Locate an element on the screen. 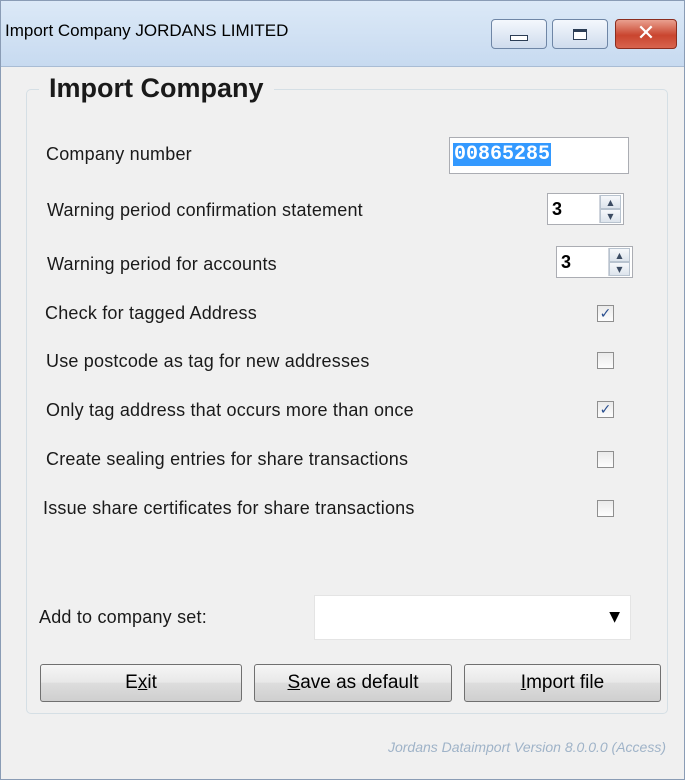 The height and width of the screenshot is (780, 685). close-button: ✕ is located at coordinates (646, 34).